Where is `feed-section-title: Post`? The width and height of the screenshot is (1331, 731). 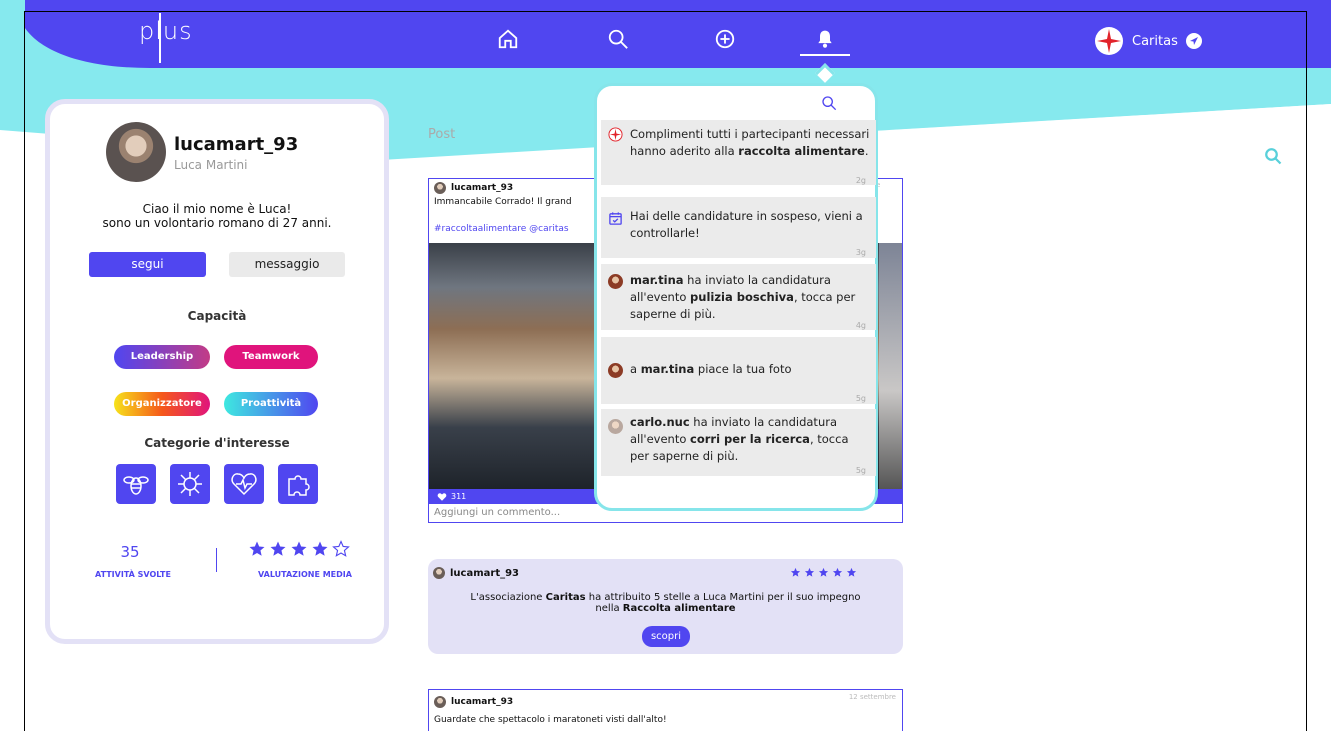 feed-section-title: Post is located at coordinates (442, 134).